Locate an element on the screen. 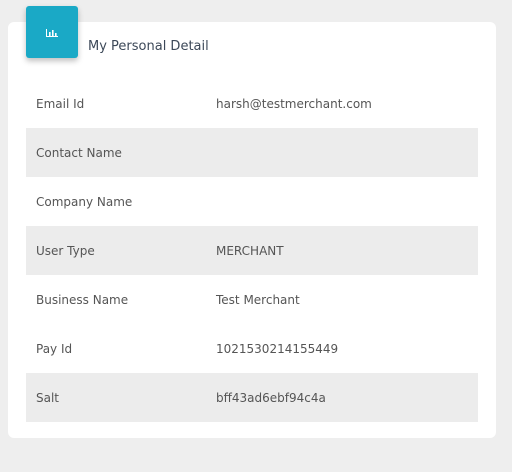 This screenshot has height=472, width=512. detail-row-user-type: User Type MERCHANT is located at coordinates (252, 250).